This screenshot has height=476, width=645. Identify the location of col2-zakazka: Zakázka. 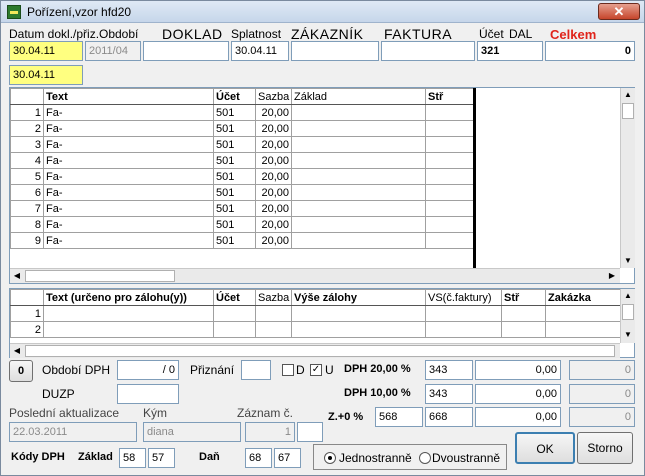
(583, 297).